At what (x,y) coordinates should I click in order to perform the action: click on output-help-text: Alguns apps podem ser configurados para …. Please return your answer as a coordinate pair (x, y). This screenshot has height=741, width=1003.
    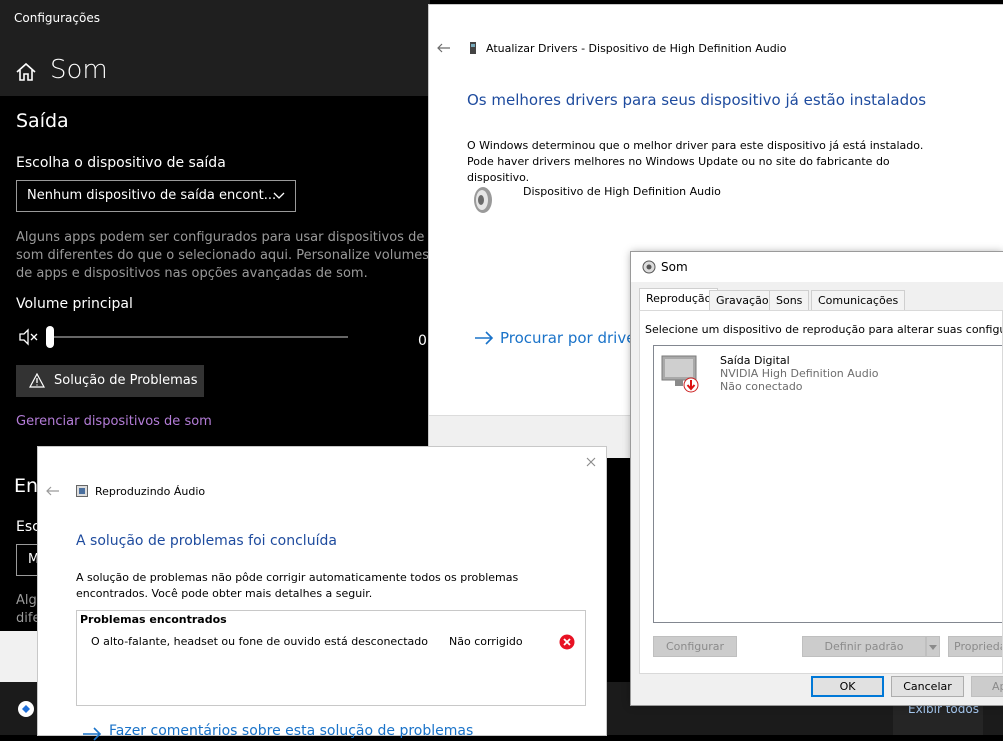
    Looking at the image, I should click on (223, 255).